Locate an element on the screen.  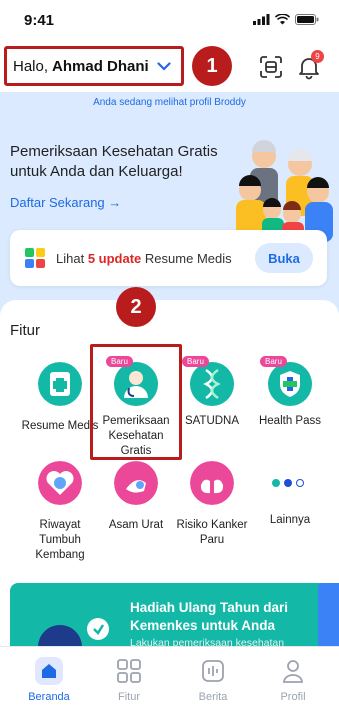
greeting-text: Halo, is located at coordinates (31, 66).